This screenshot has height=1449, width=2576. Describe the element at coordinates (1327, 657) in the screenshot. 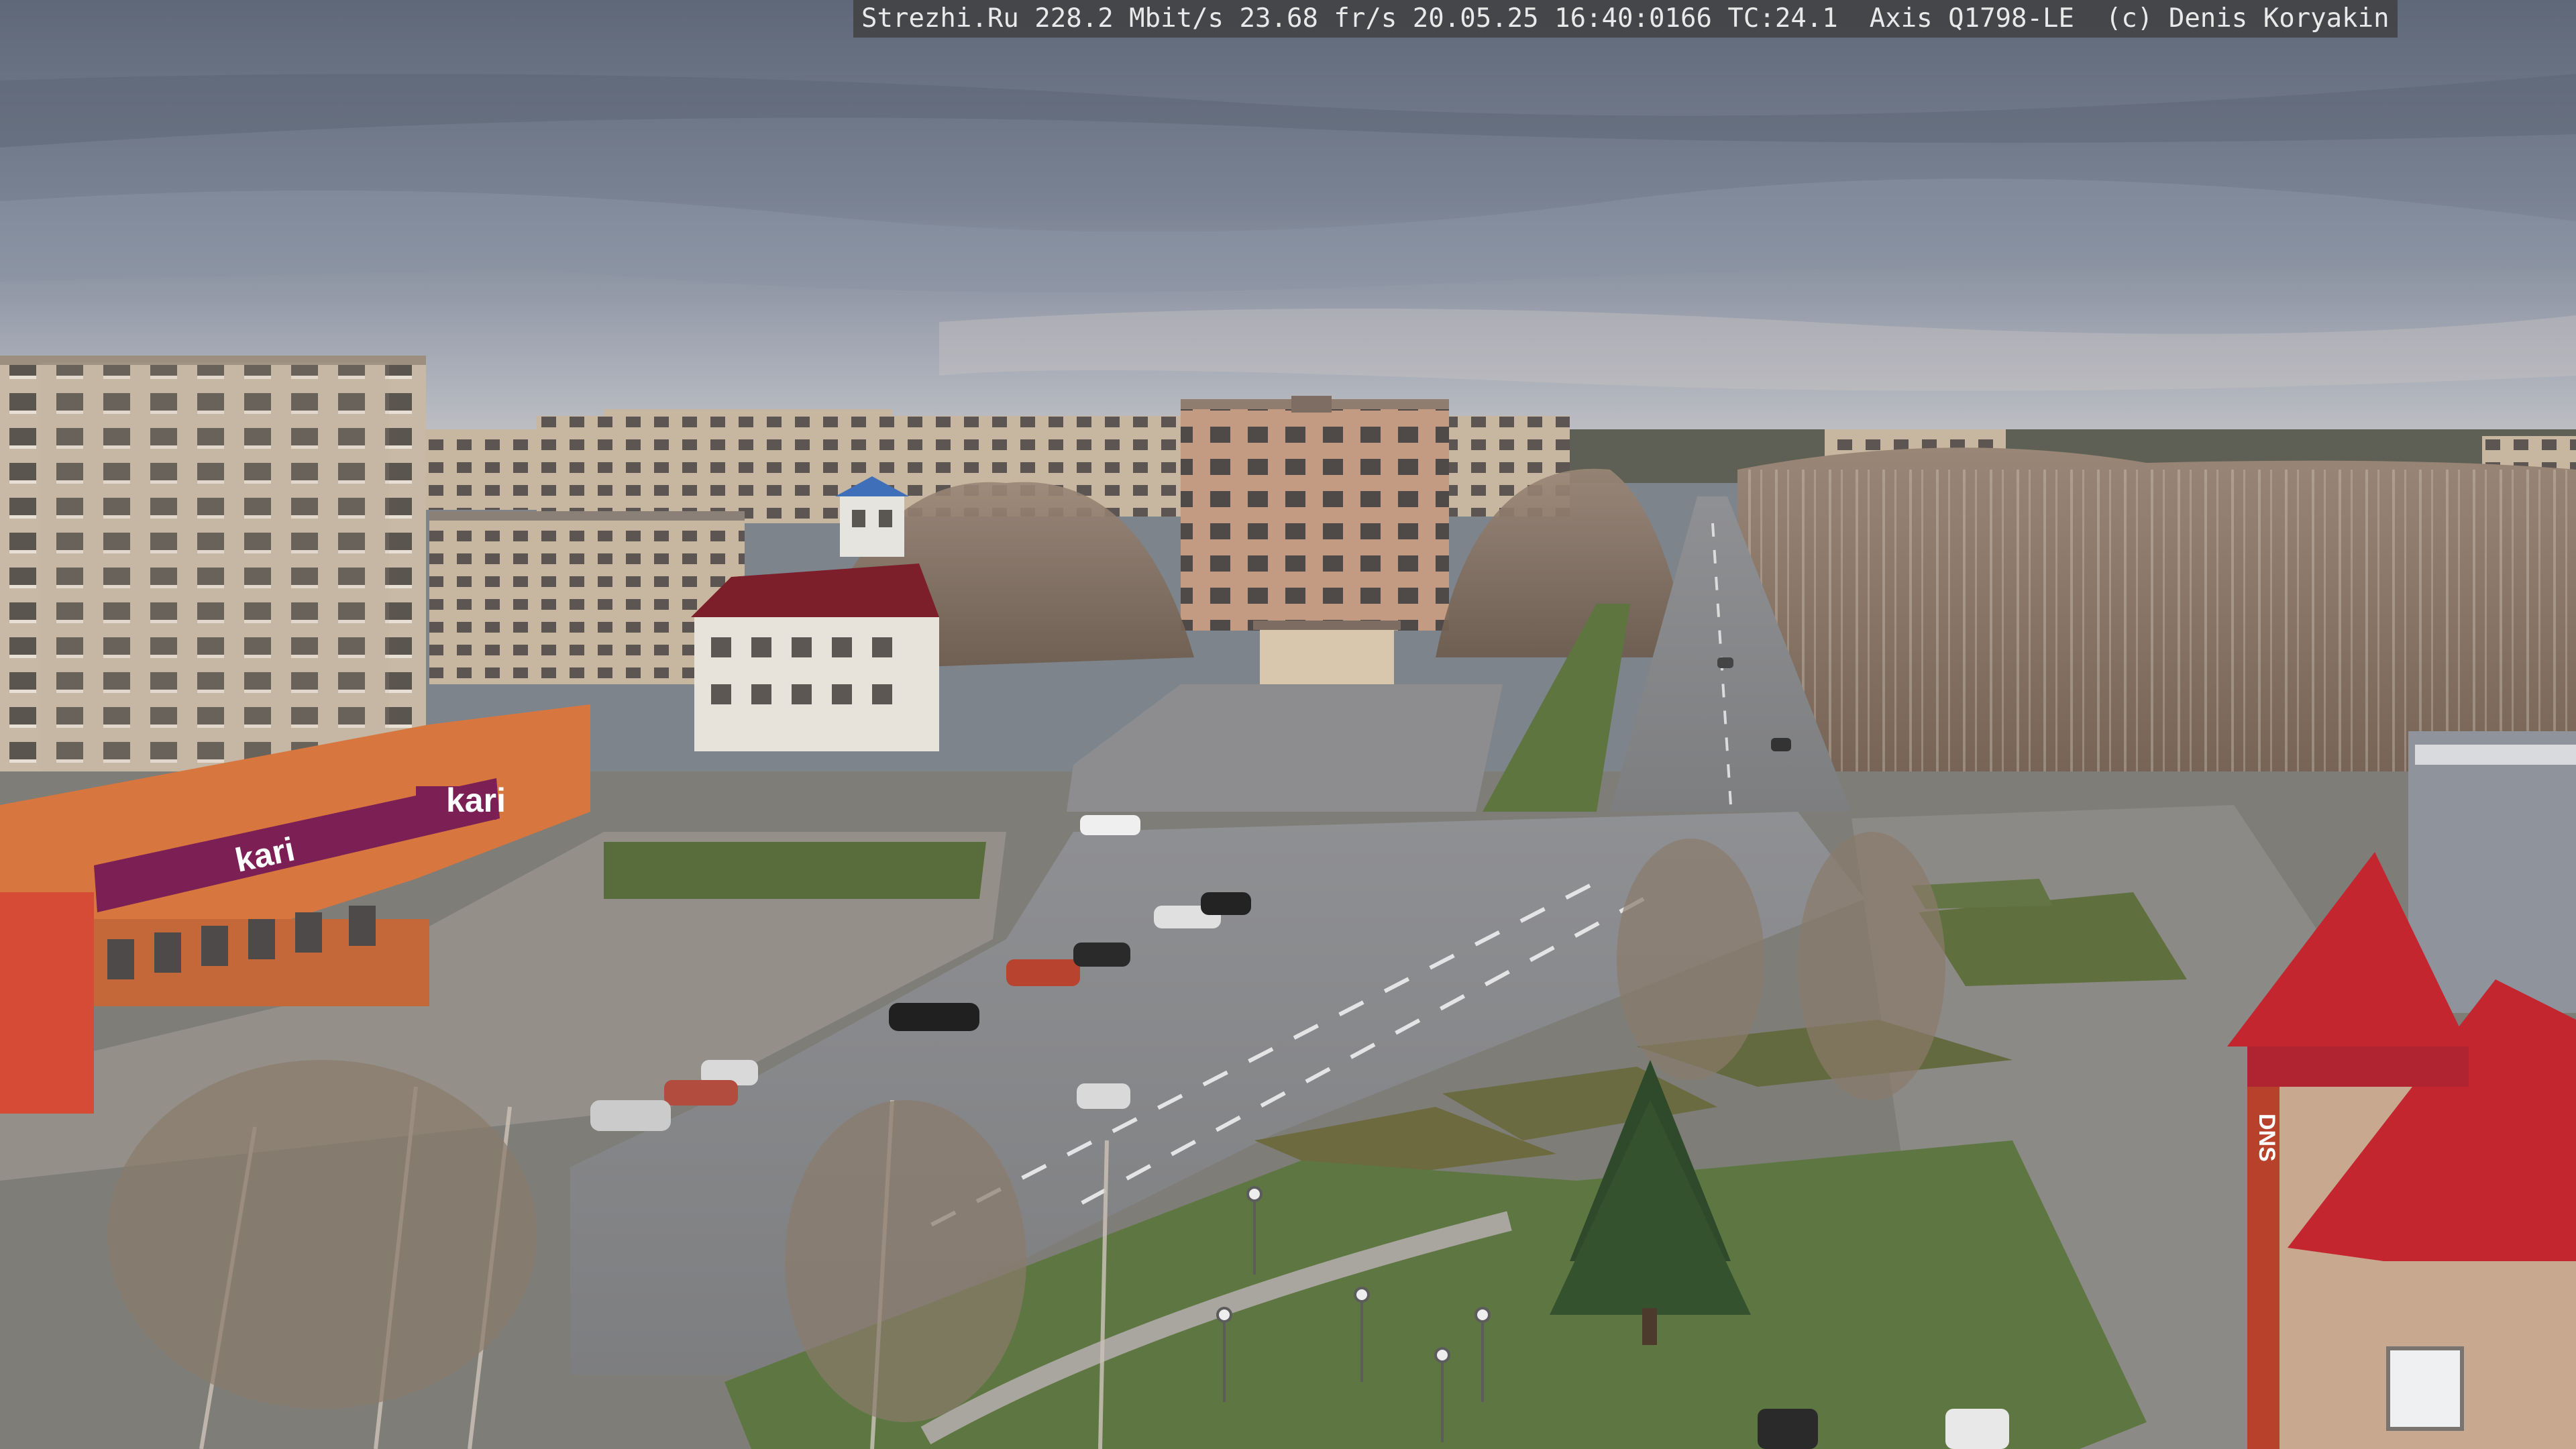

I see `central-pavilion` at that location.